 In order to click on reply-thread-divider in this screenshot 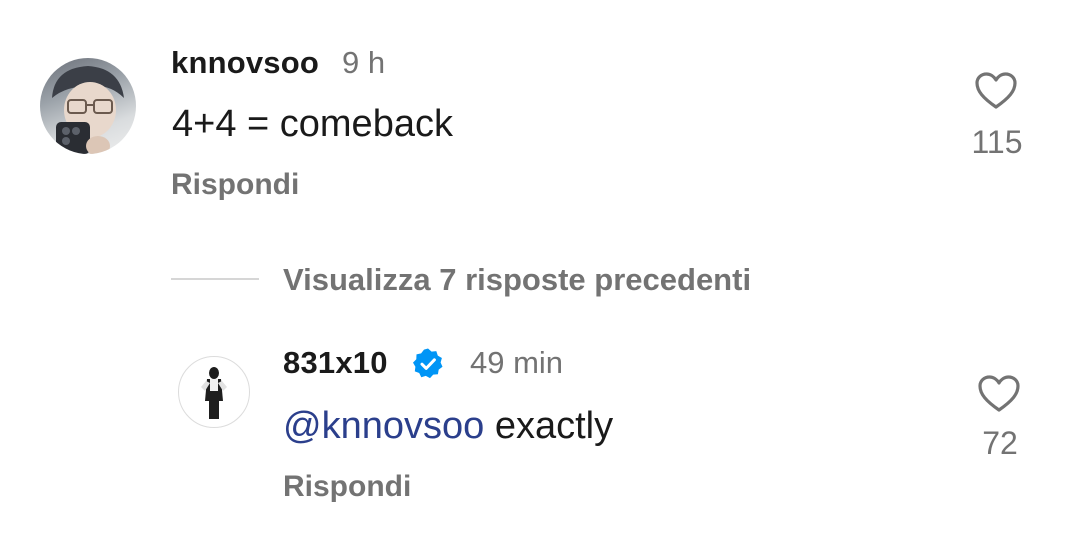, I will do `click(215, 279)`.